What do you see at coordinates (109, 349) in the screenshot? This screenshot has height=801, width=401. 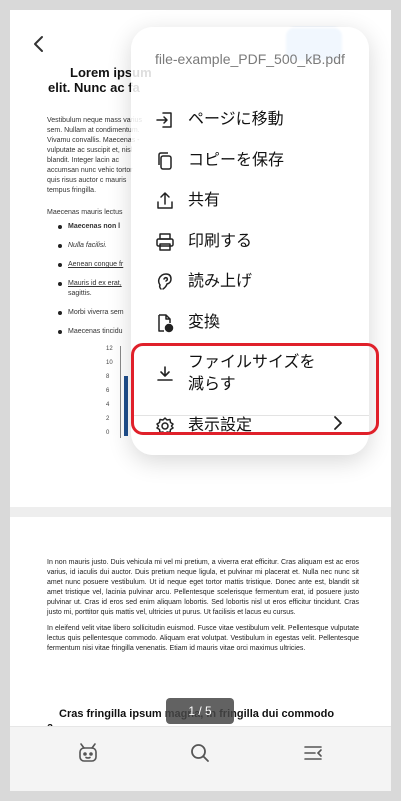 I see `chart-tick: 12` at bounding box center [109, 349].